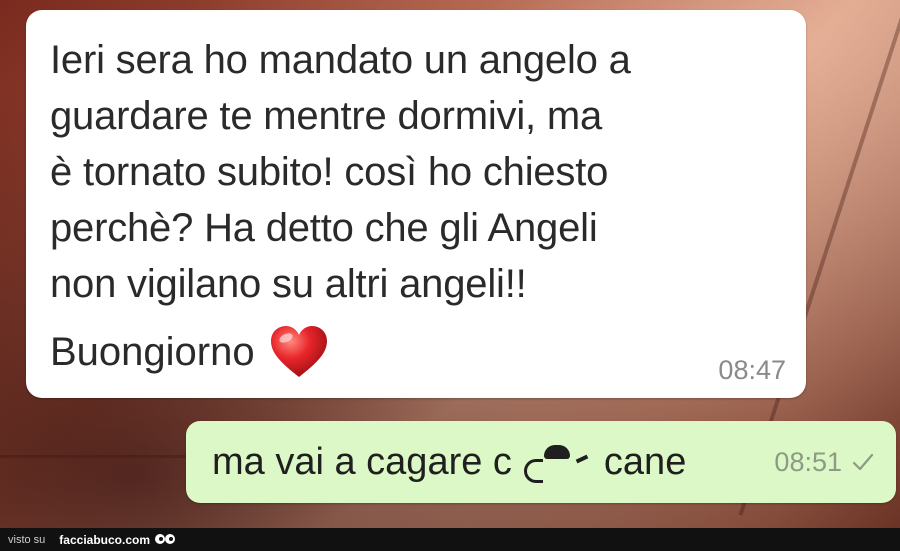  Describe the element at coordinates (450, 539) in the screenshot. I see `watermark-footer: visto su facciabuco.com` at that location.